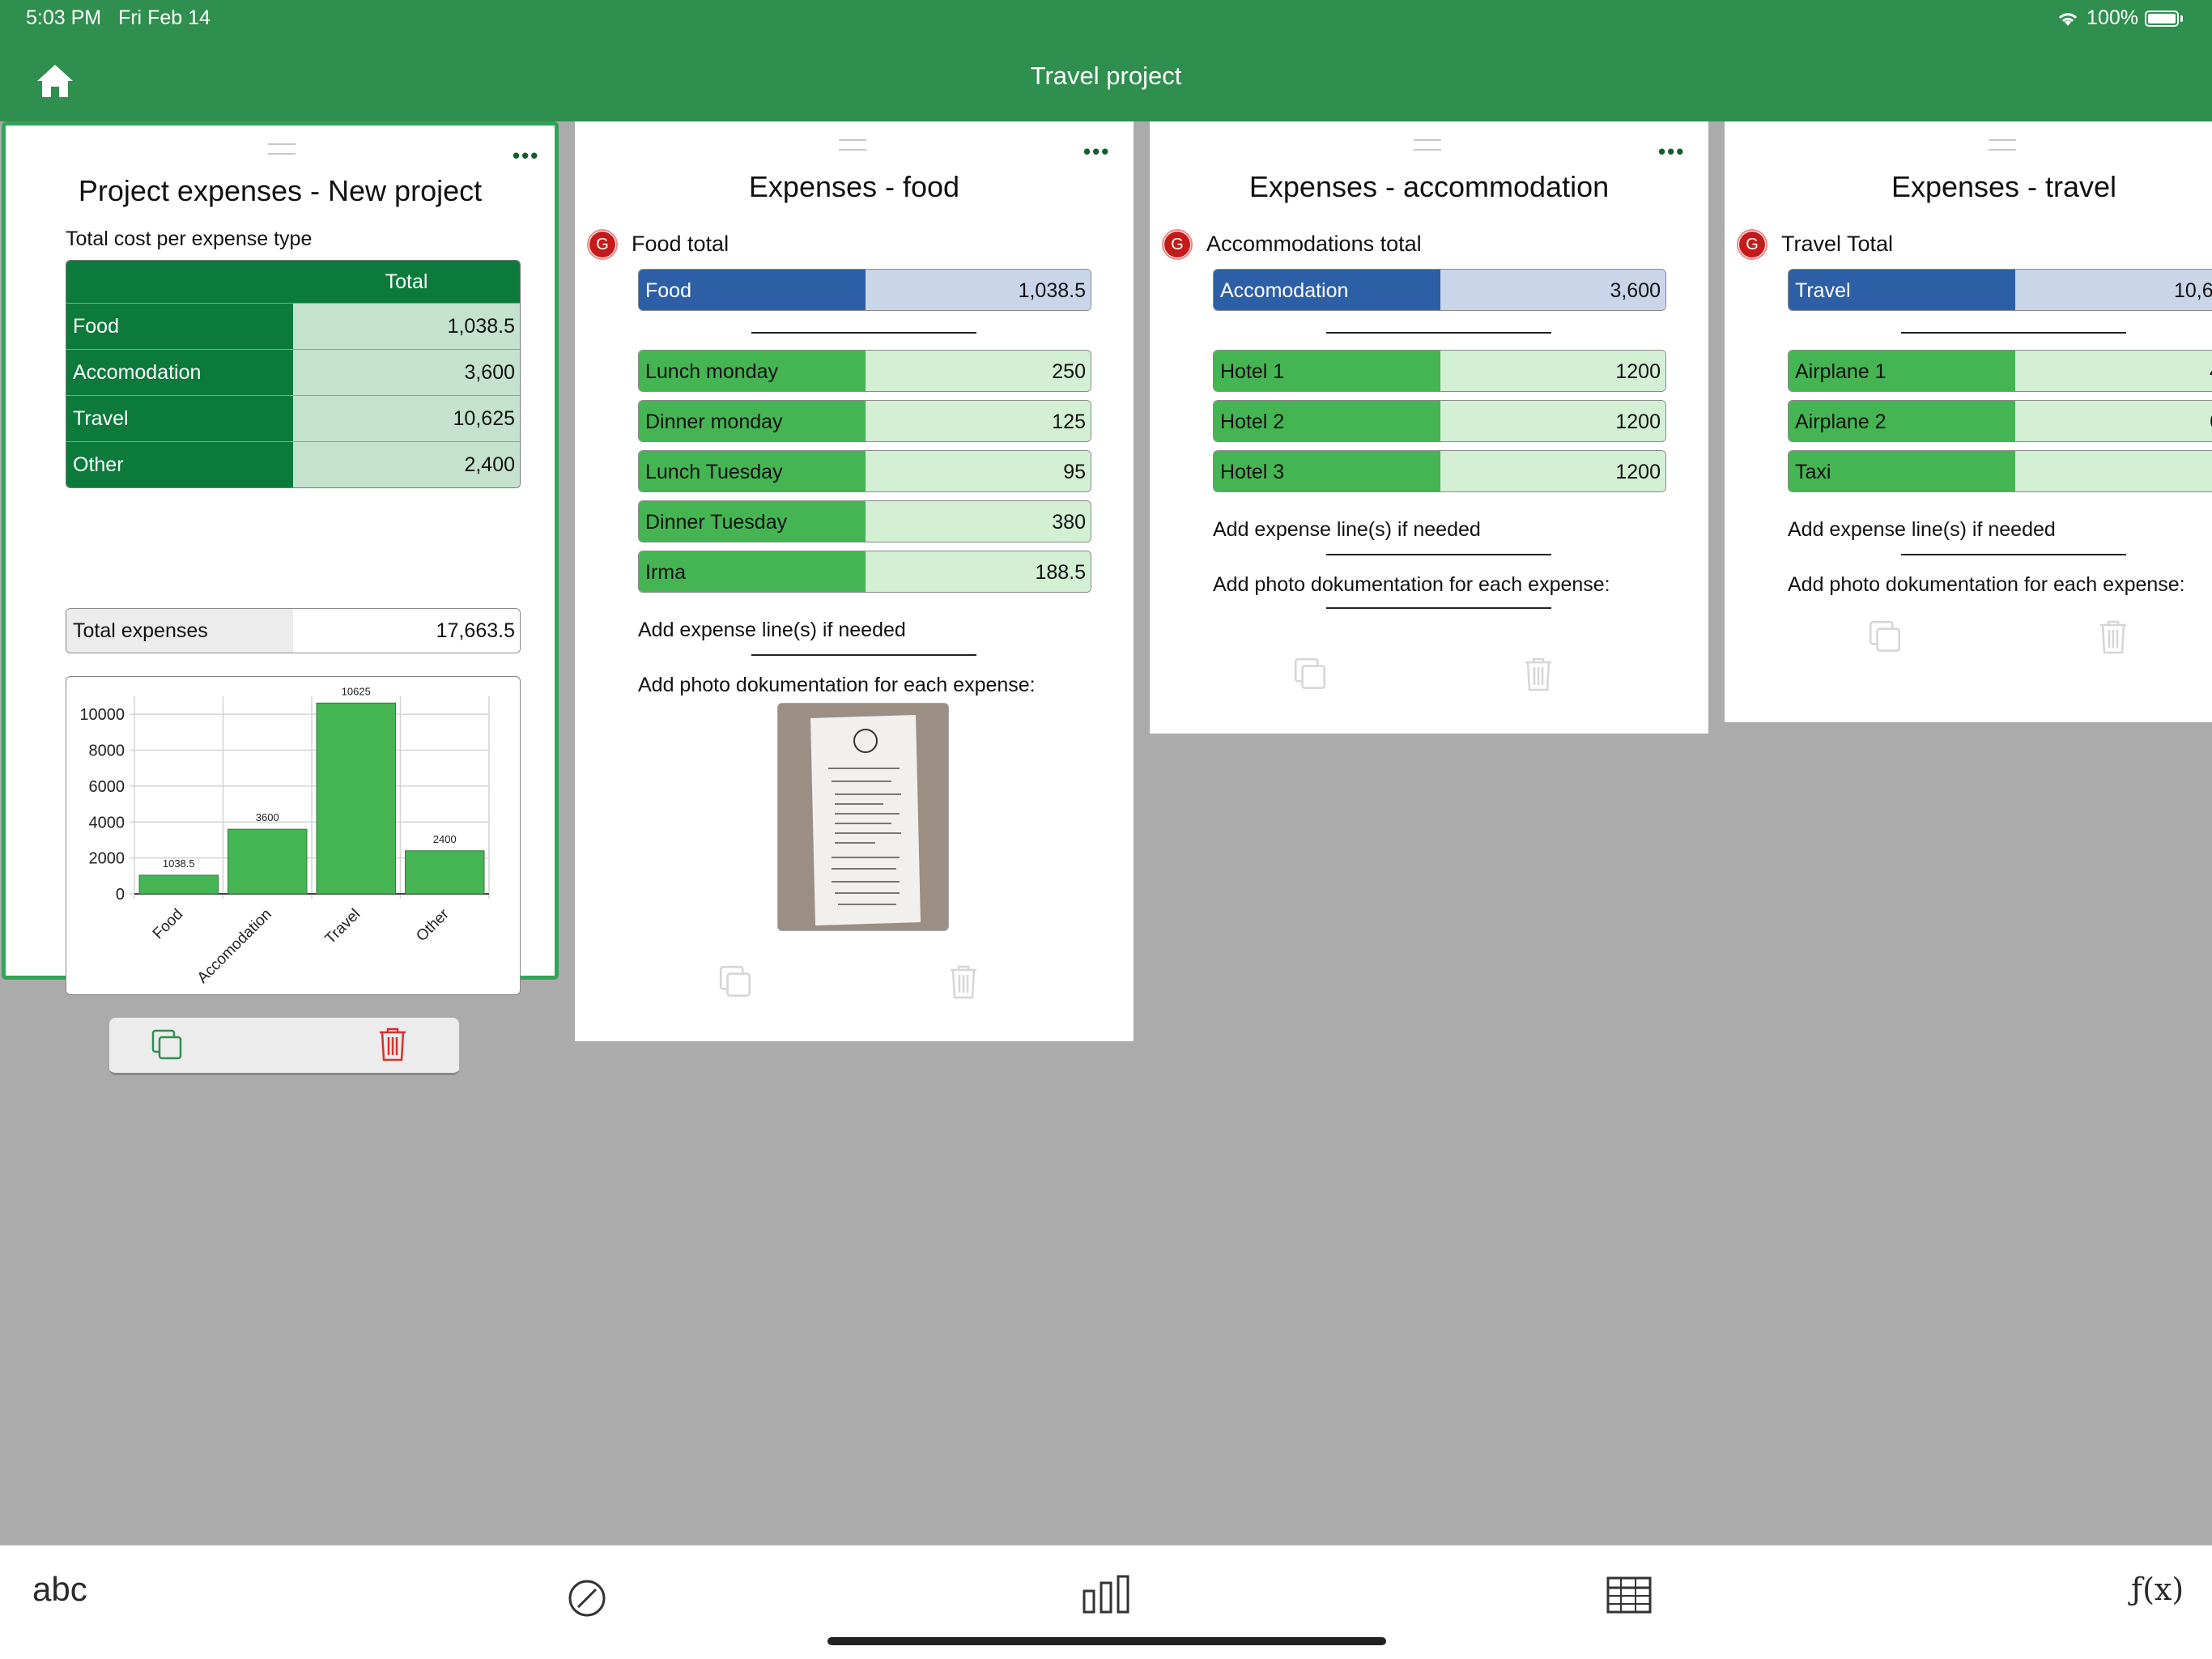 This screenshot has height=1659, width=2212. I want to click on table-tool-icon, so click(1629, 1595).